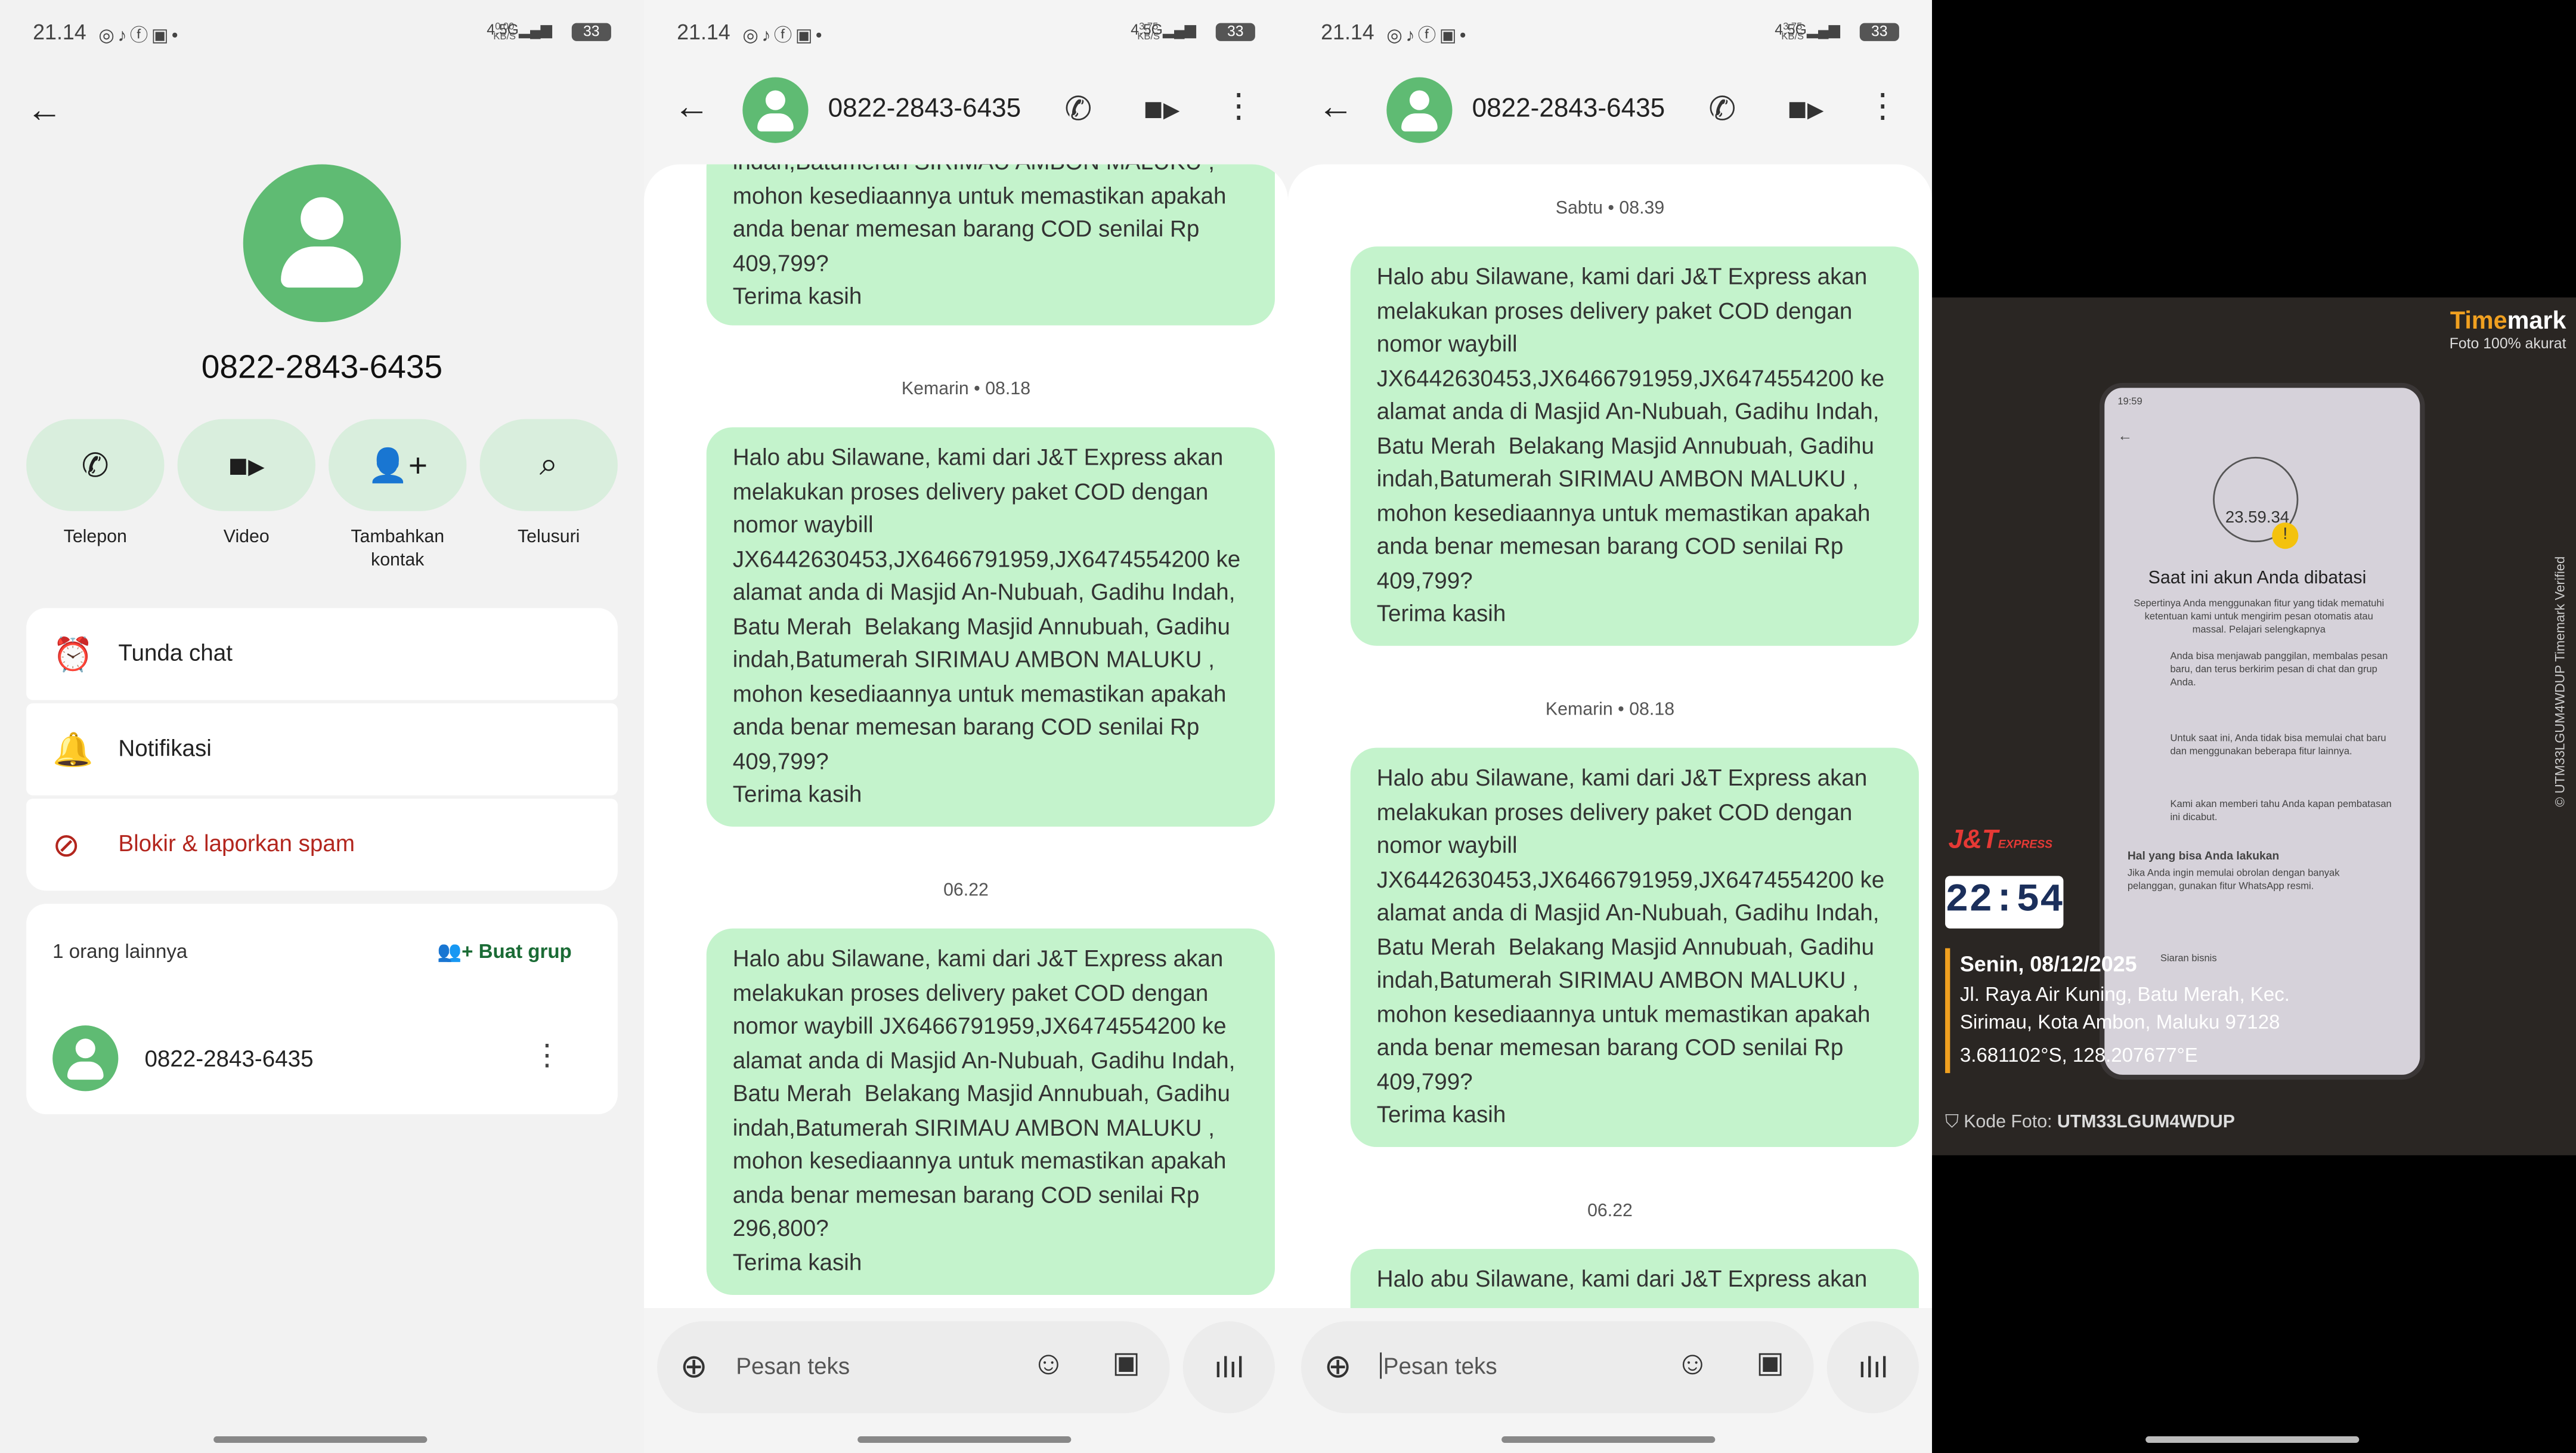  Describe the element at coordinates (2004, 903) in the screenshot. I see `clock-badge: 22:54` at that location.